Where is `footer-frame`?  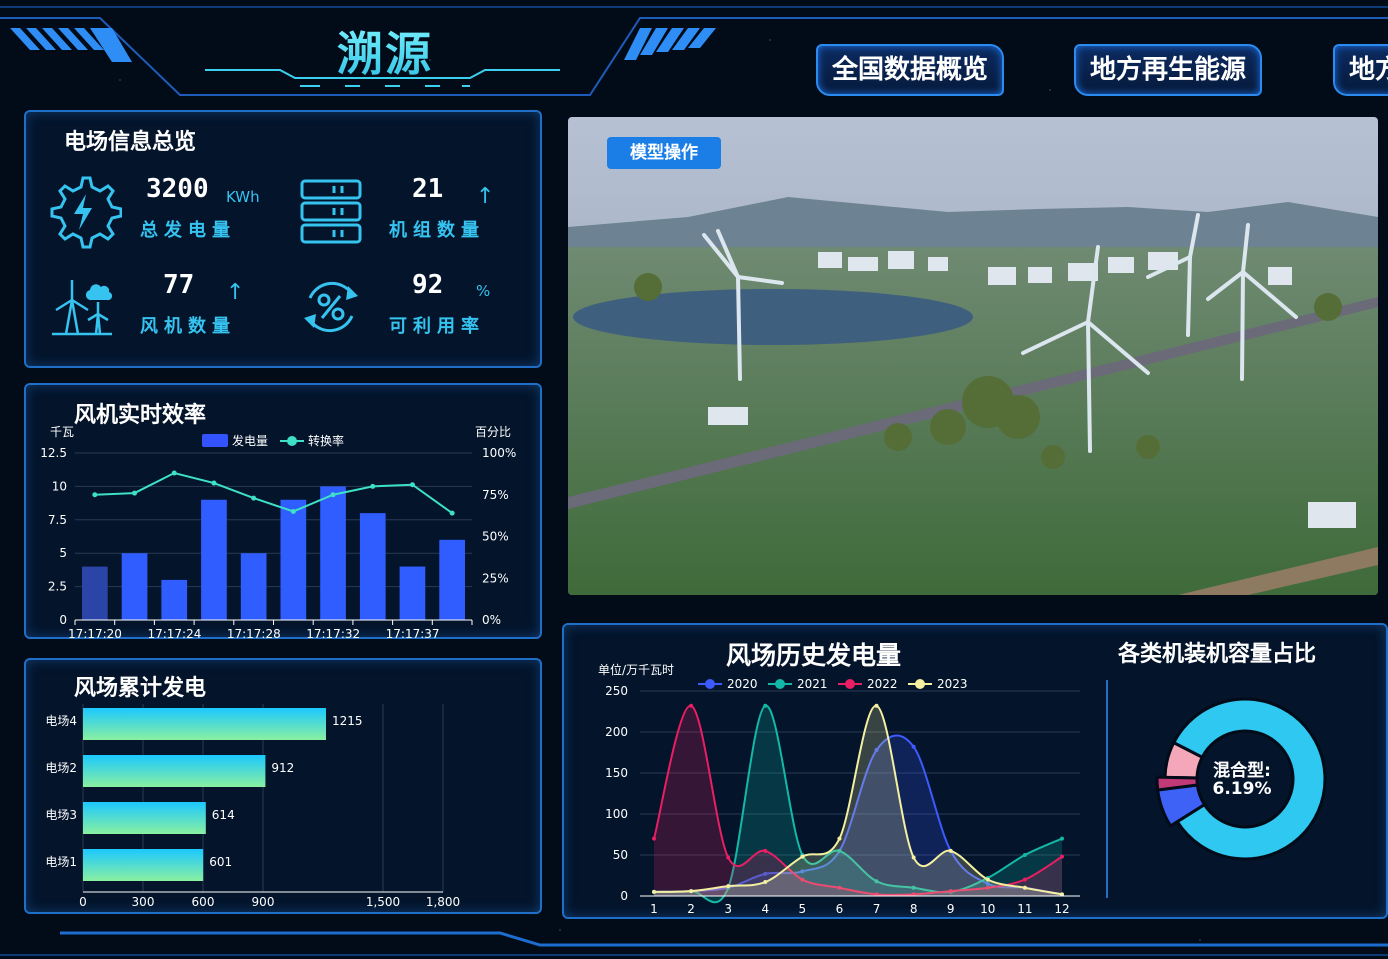
footer-frame is located at coordinates (694, 943).